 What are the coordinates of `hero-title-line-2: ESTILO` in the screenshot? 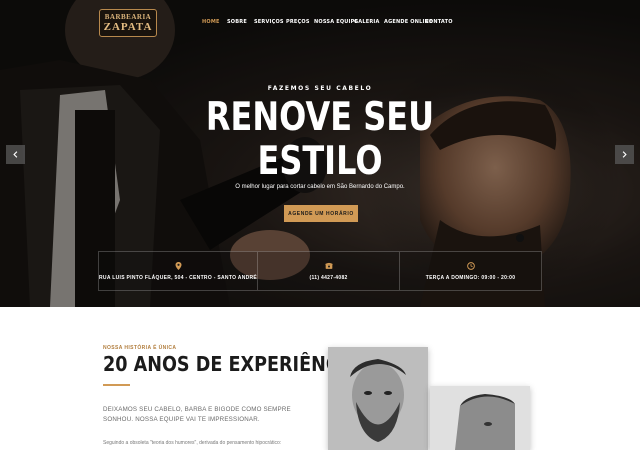 It's located at (320, 161).